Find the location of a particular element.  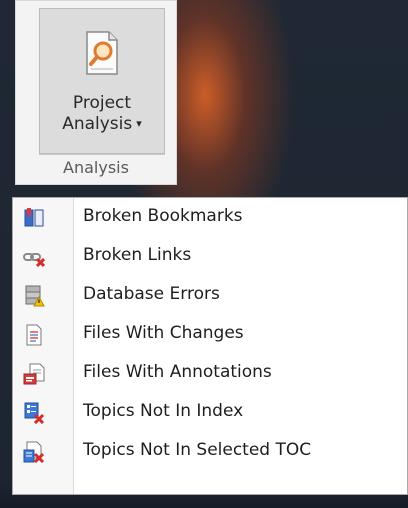

chevron-down-icon: ▾ is located at coordinates (139, 123).